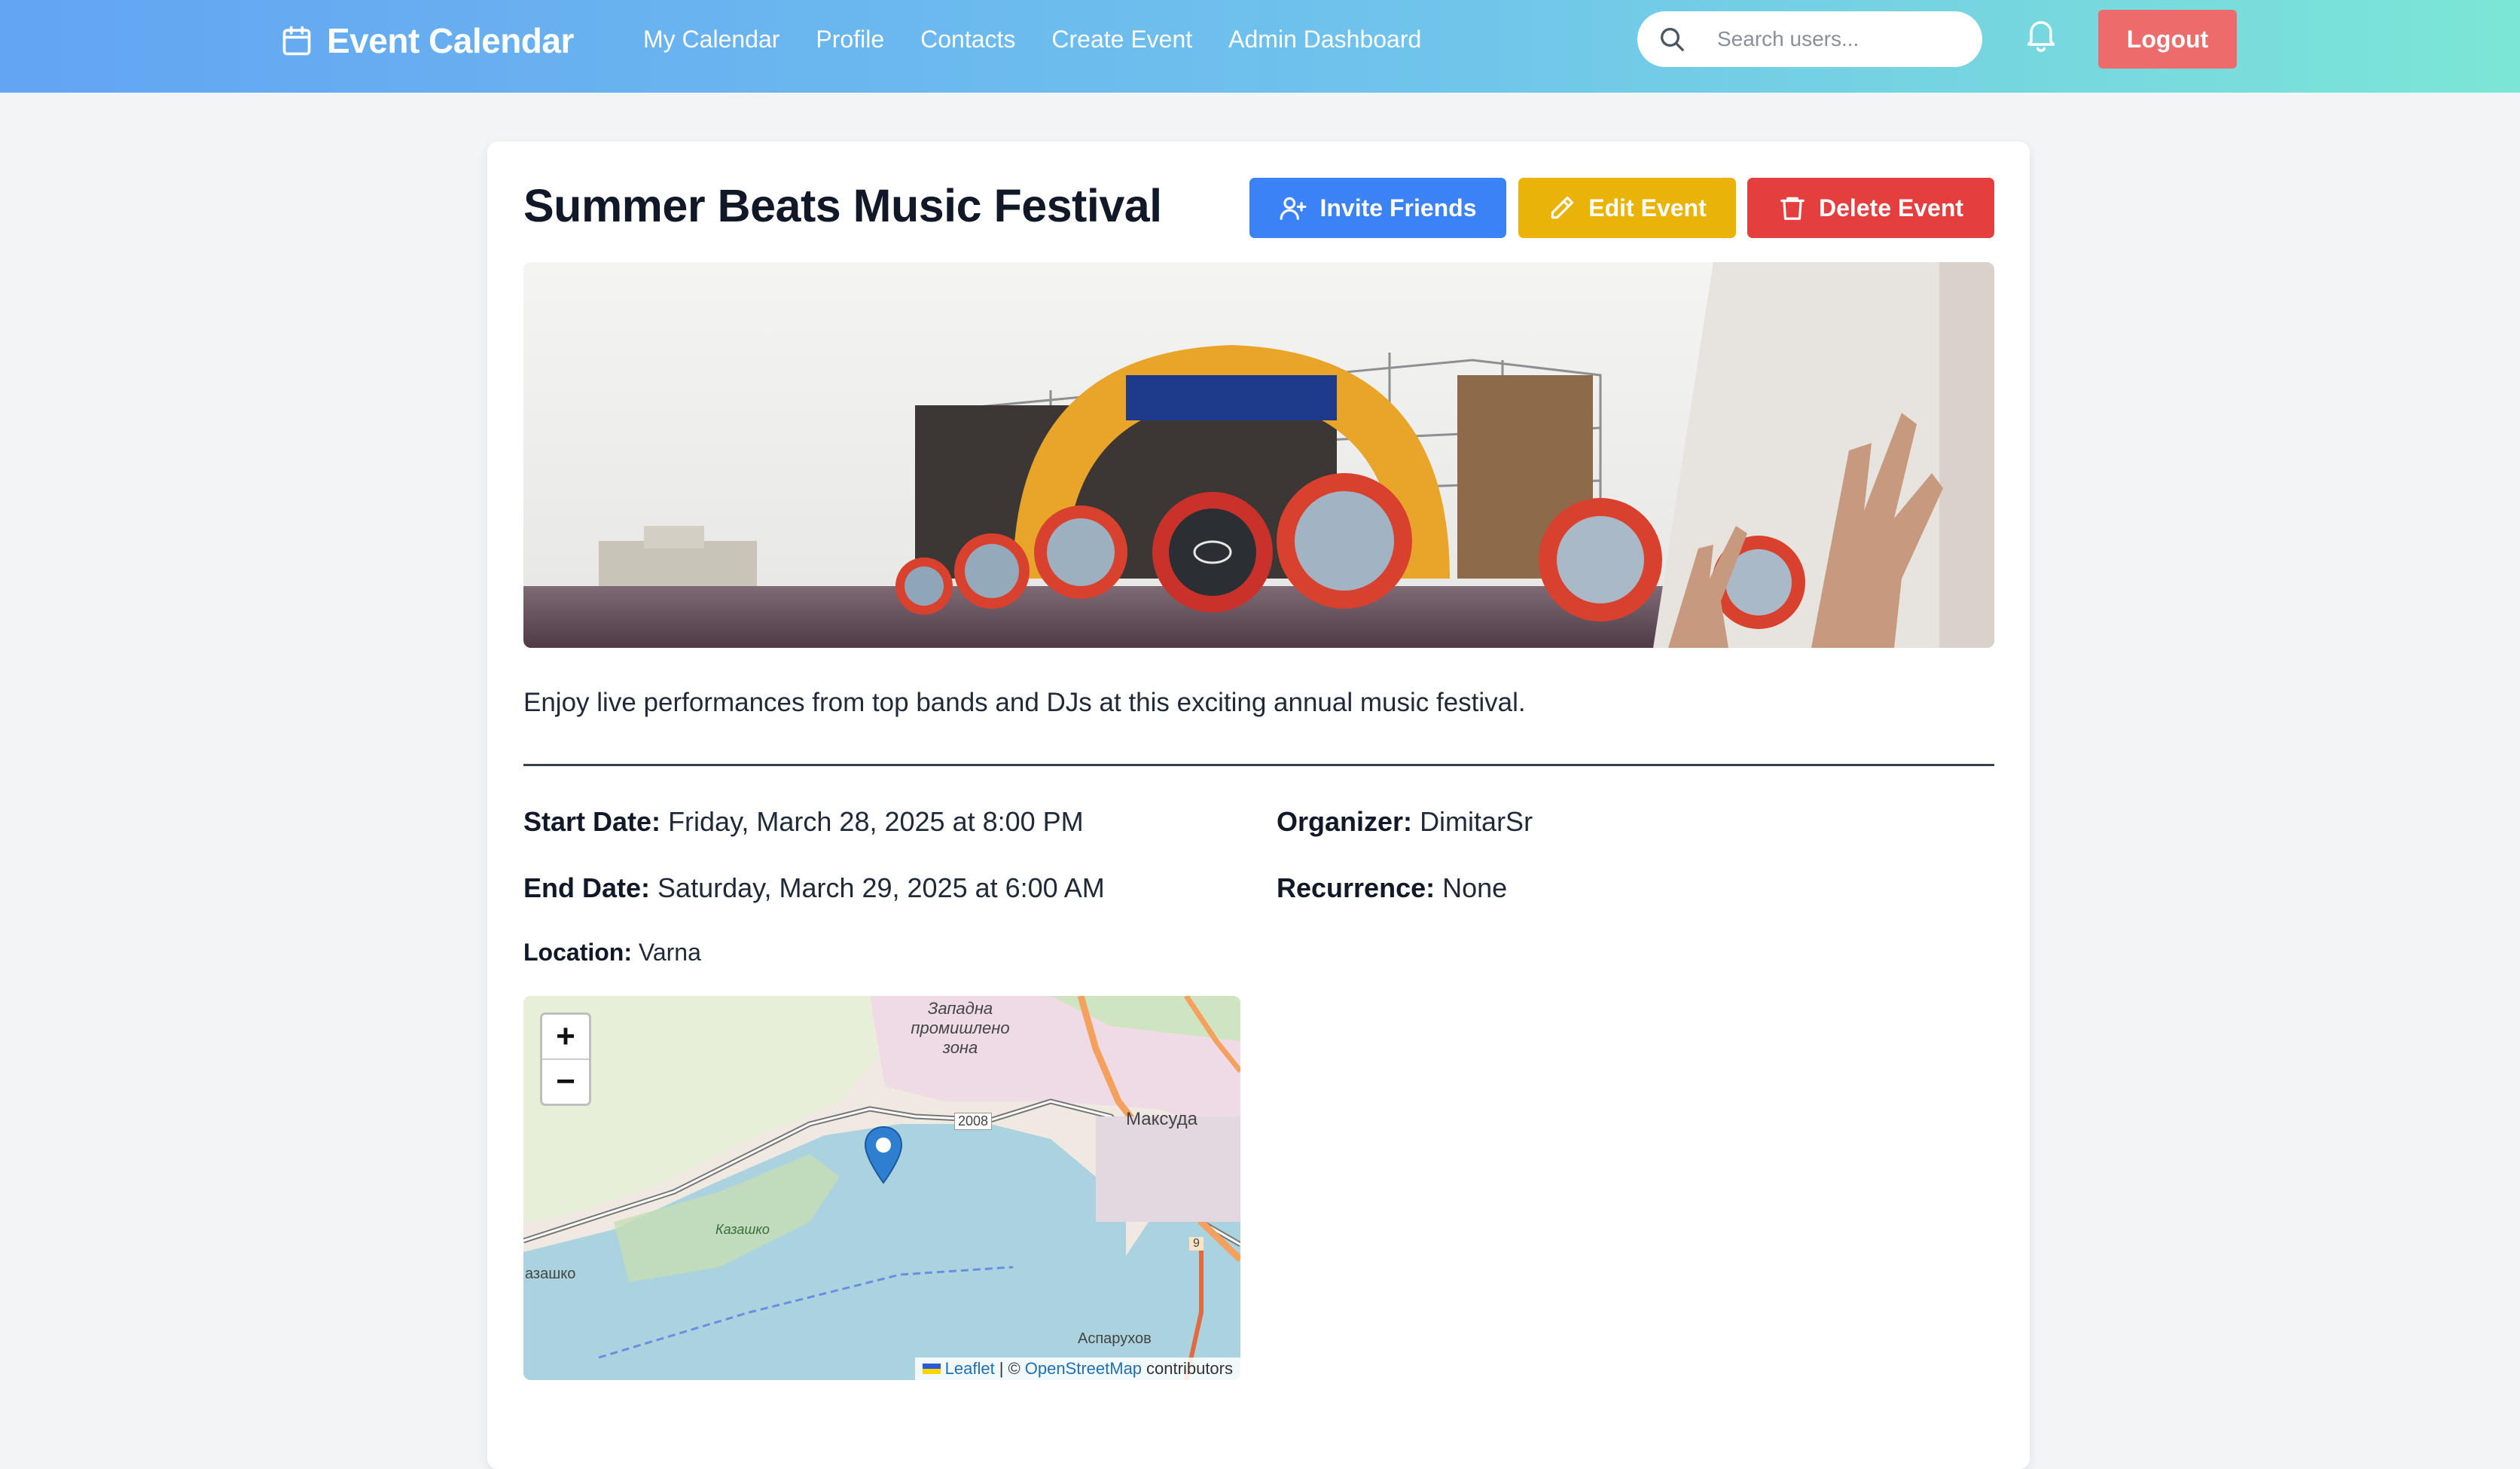 Image resolution: width=2520 pixels, height=1469 pixels. Describe the element at coordinates (1562, 207) in the screenshot. I see `pencil-icon` at that location.